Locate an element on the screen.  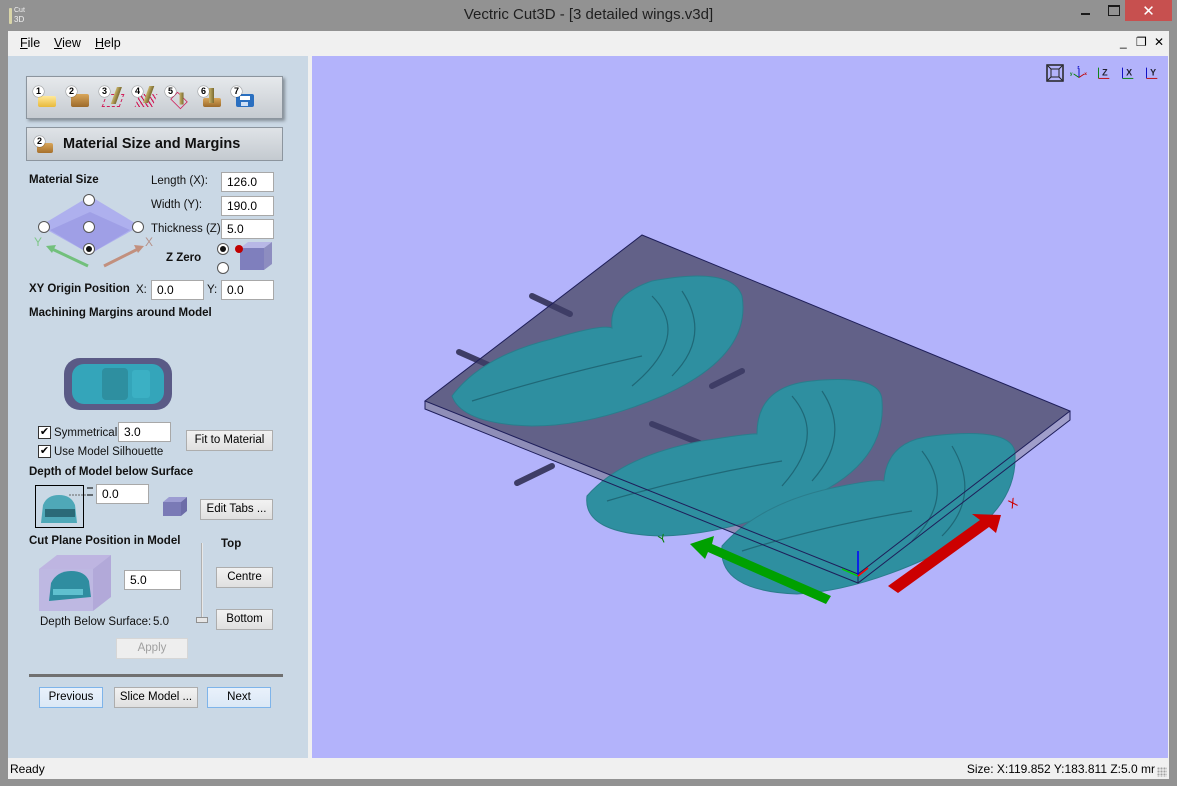
depth-below-surface-label: Depth of Model below Surface is located at coordinates (111, 472).